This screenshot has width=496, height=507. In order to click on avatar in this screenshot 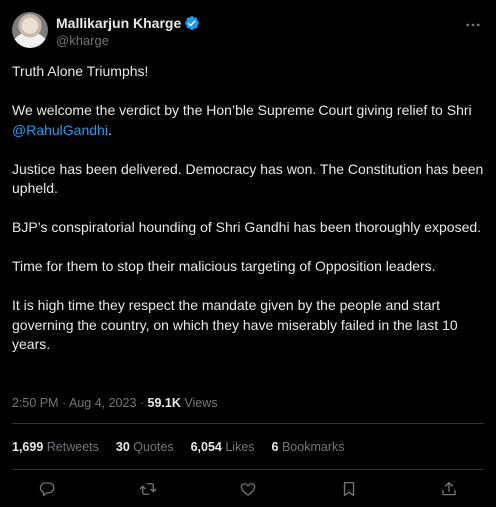, I will do `click(30, 30)`.